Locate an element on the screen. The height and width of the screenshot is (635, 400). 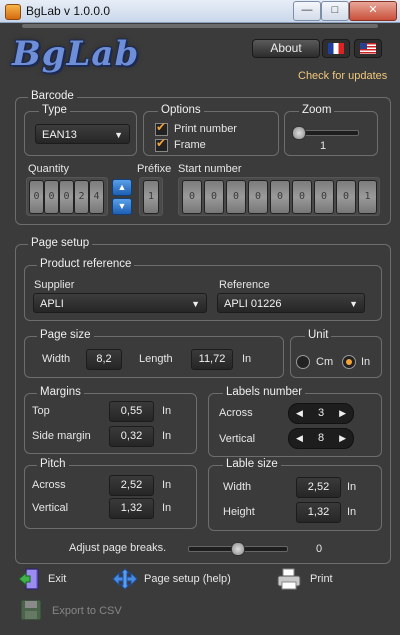
page-width-field: 8,2 is located at coordinates (104, 359).